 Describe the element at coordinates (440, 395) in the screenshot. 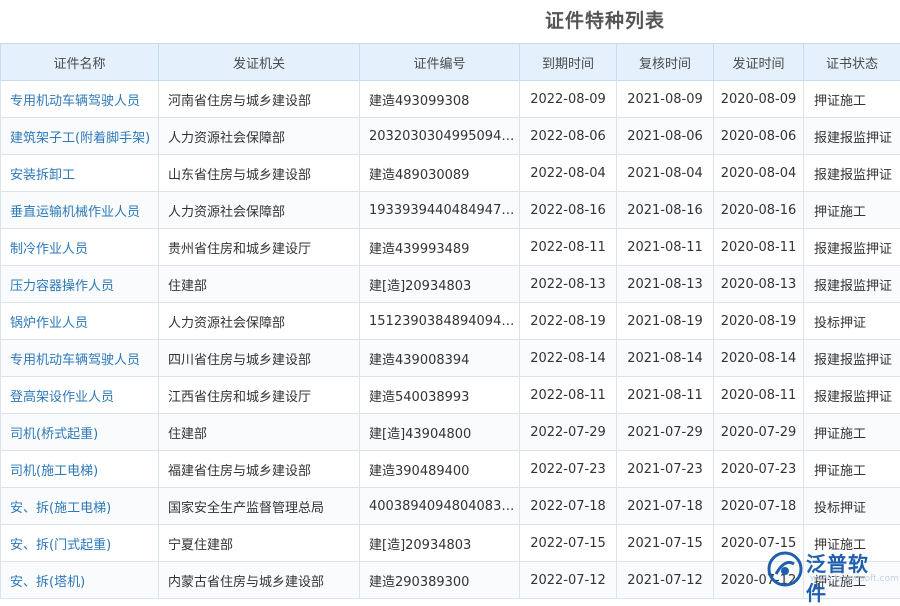

I see `cell-cert-number: 建造540038993` at that location.